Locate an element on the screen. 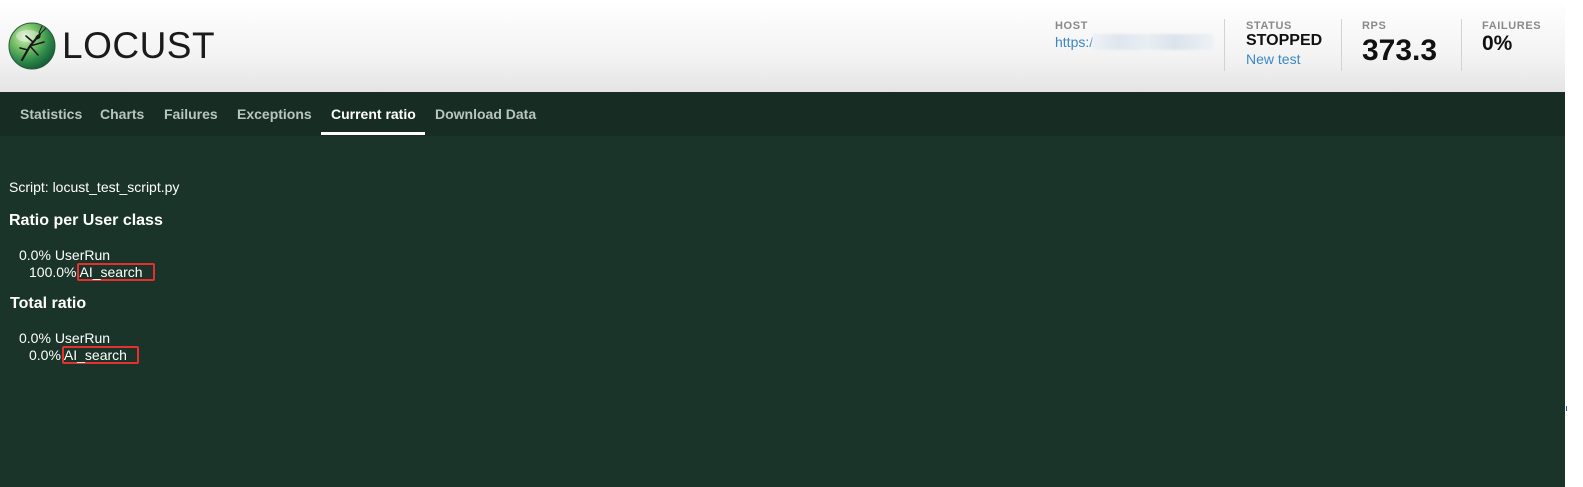 This screenshot has width=1583, height=487. tab-failures: Failures is located at coordinates (191, 114).